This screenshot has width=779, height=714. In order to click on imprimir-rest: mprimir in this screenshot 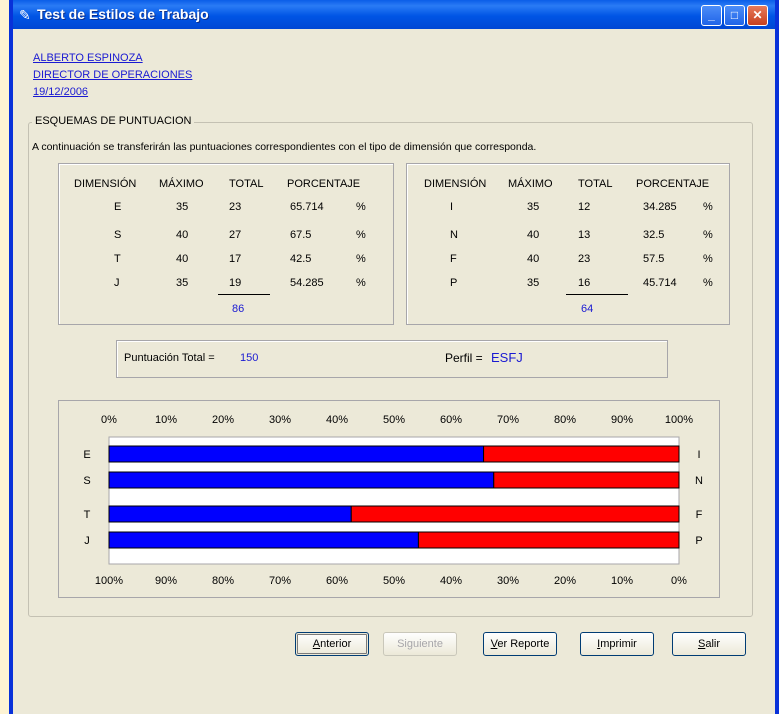, I will do `click(618, 644)`.